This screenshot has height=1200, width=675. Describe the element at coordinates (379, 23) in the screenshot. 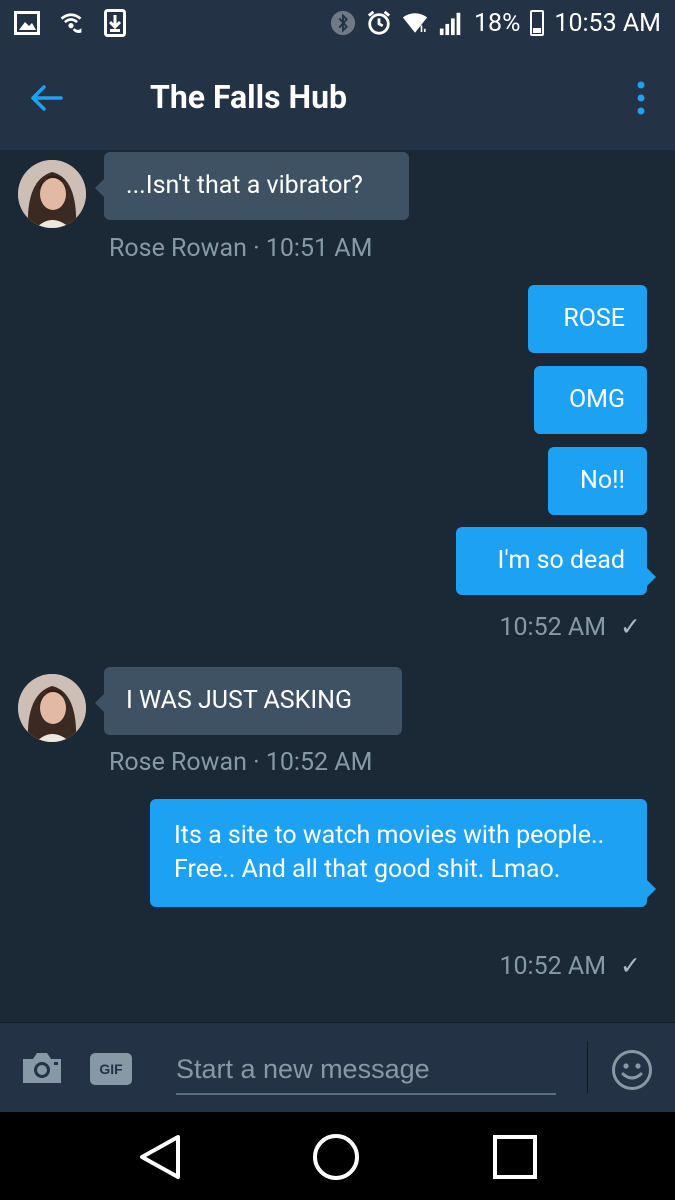

I see `alarm-icon` at that location.